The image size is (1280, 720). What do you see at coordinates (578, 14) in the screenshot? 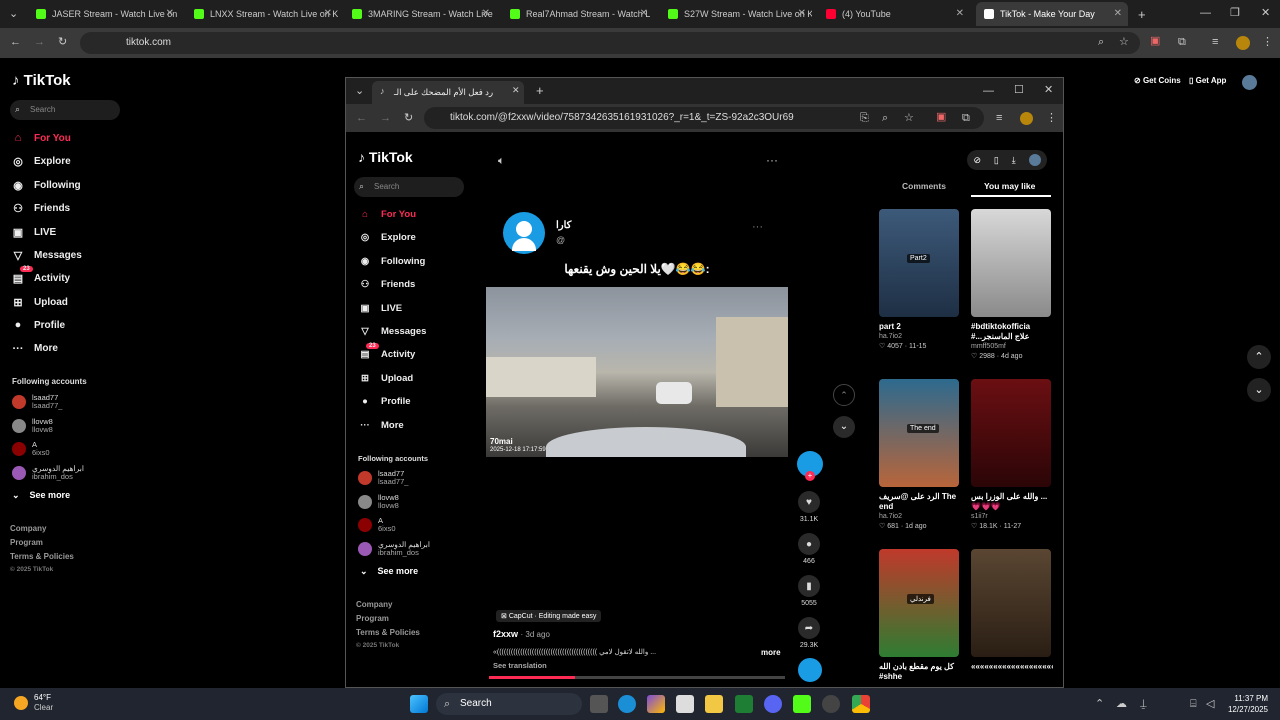
I see `browser-tab: Real7Ahmad Stream - Watch L ✕` at bounding box center [578, 14].